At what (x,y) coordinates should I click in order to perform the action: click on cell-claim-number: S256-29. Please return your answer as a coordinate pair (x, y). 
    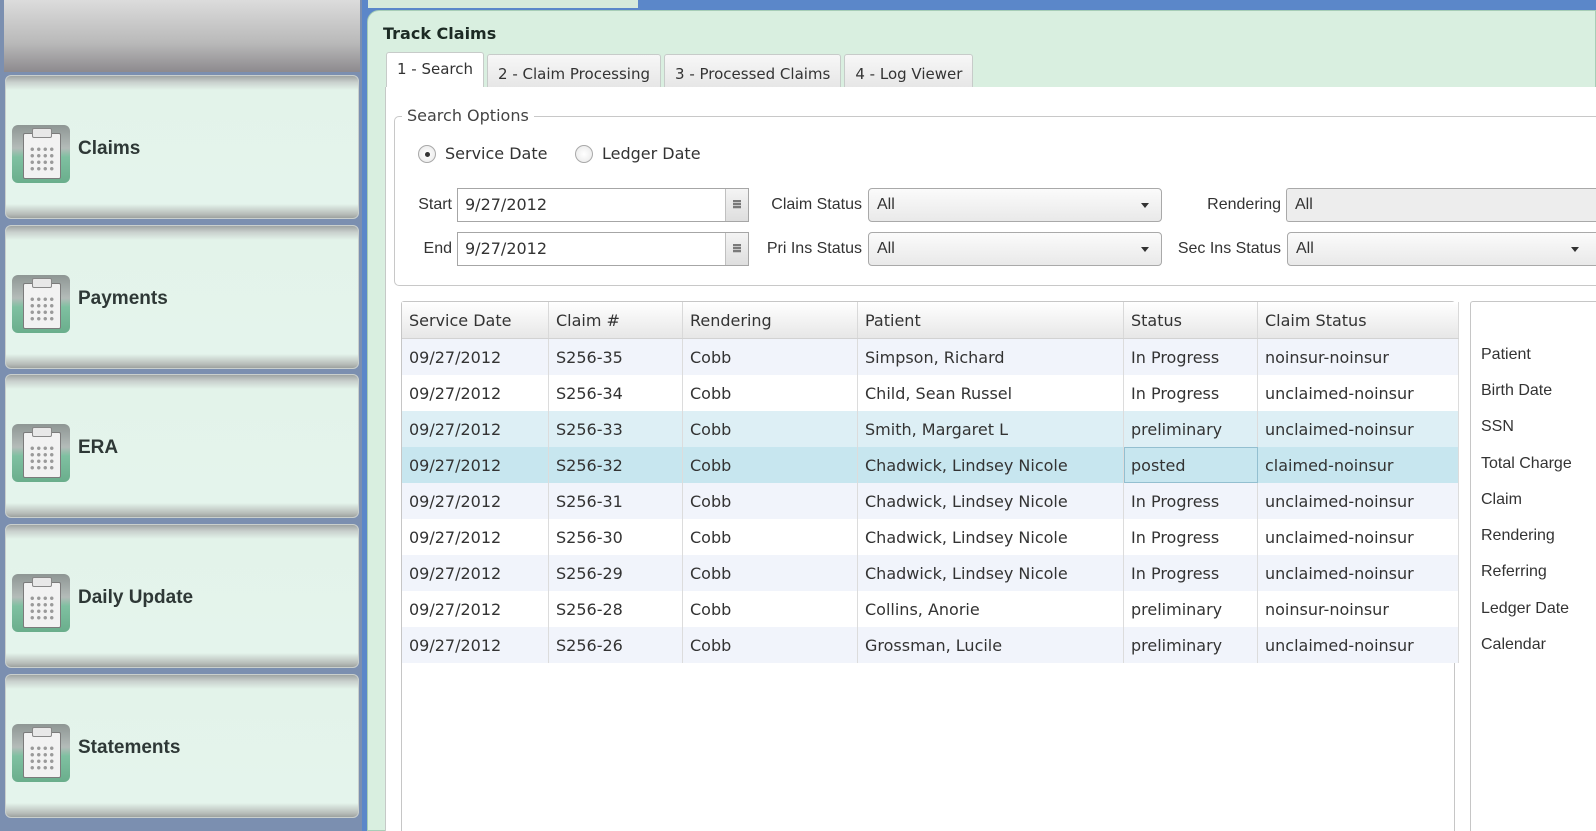
    Looking at the image, I should click on (615, 573).